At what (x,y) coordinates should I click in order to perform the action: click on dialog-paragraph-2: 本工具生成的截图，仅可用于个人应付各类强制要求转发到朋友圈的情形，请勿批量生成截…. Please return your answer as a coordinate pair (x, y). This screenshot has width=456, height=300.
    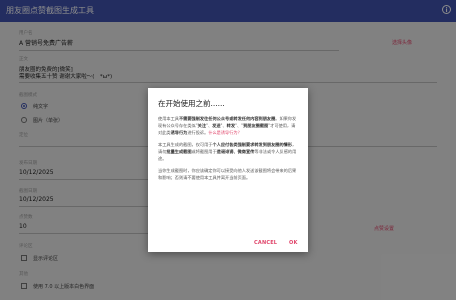
    Looking at the image, I should click on (227, 151).